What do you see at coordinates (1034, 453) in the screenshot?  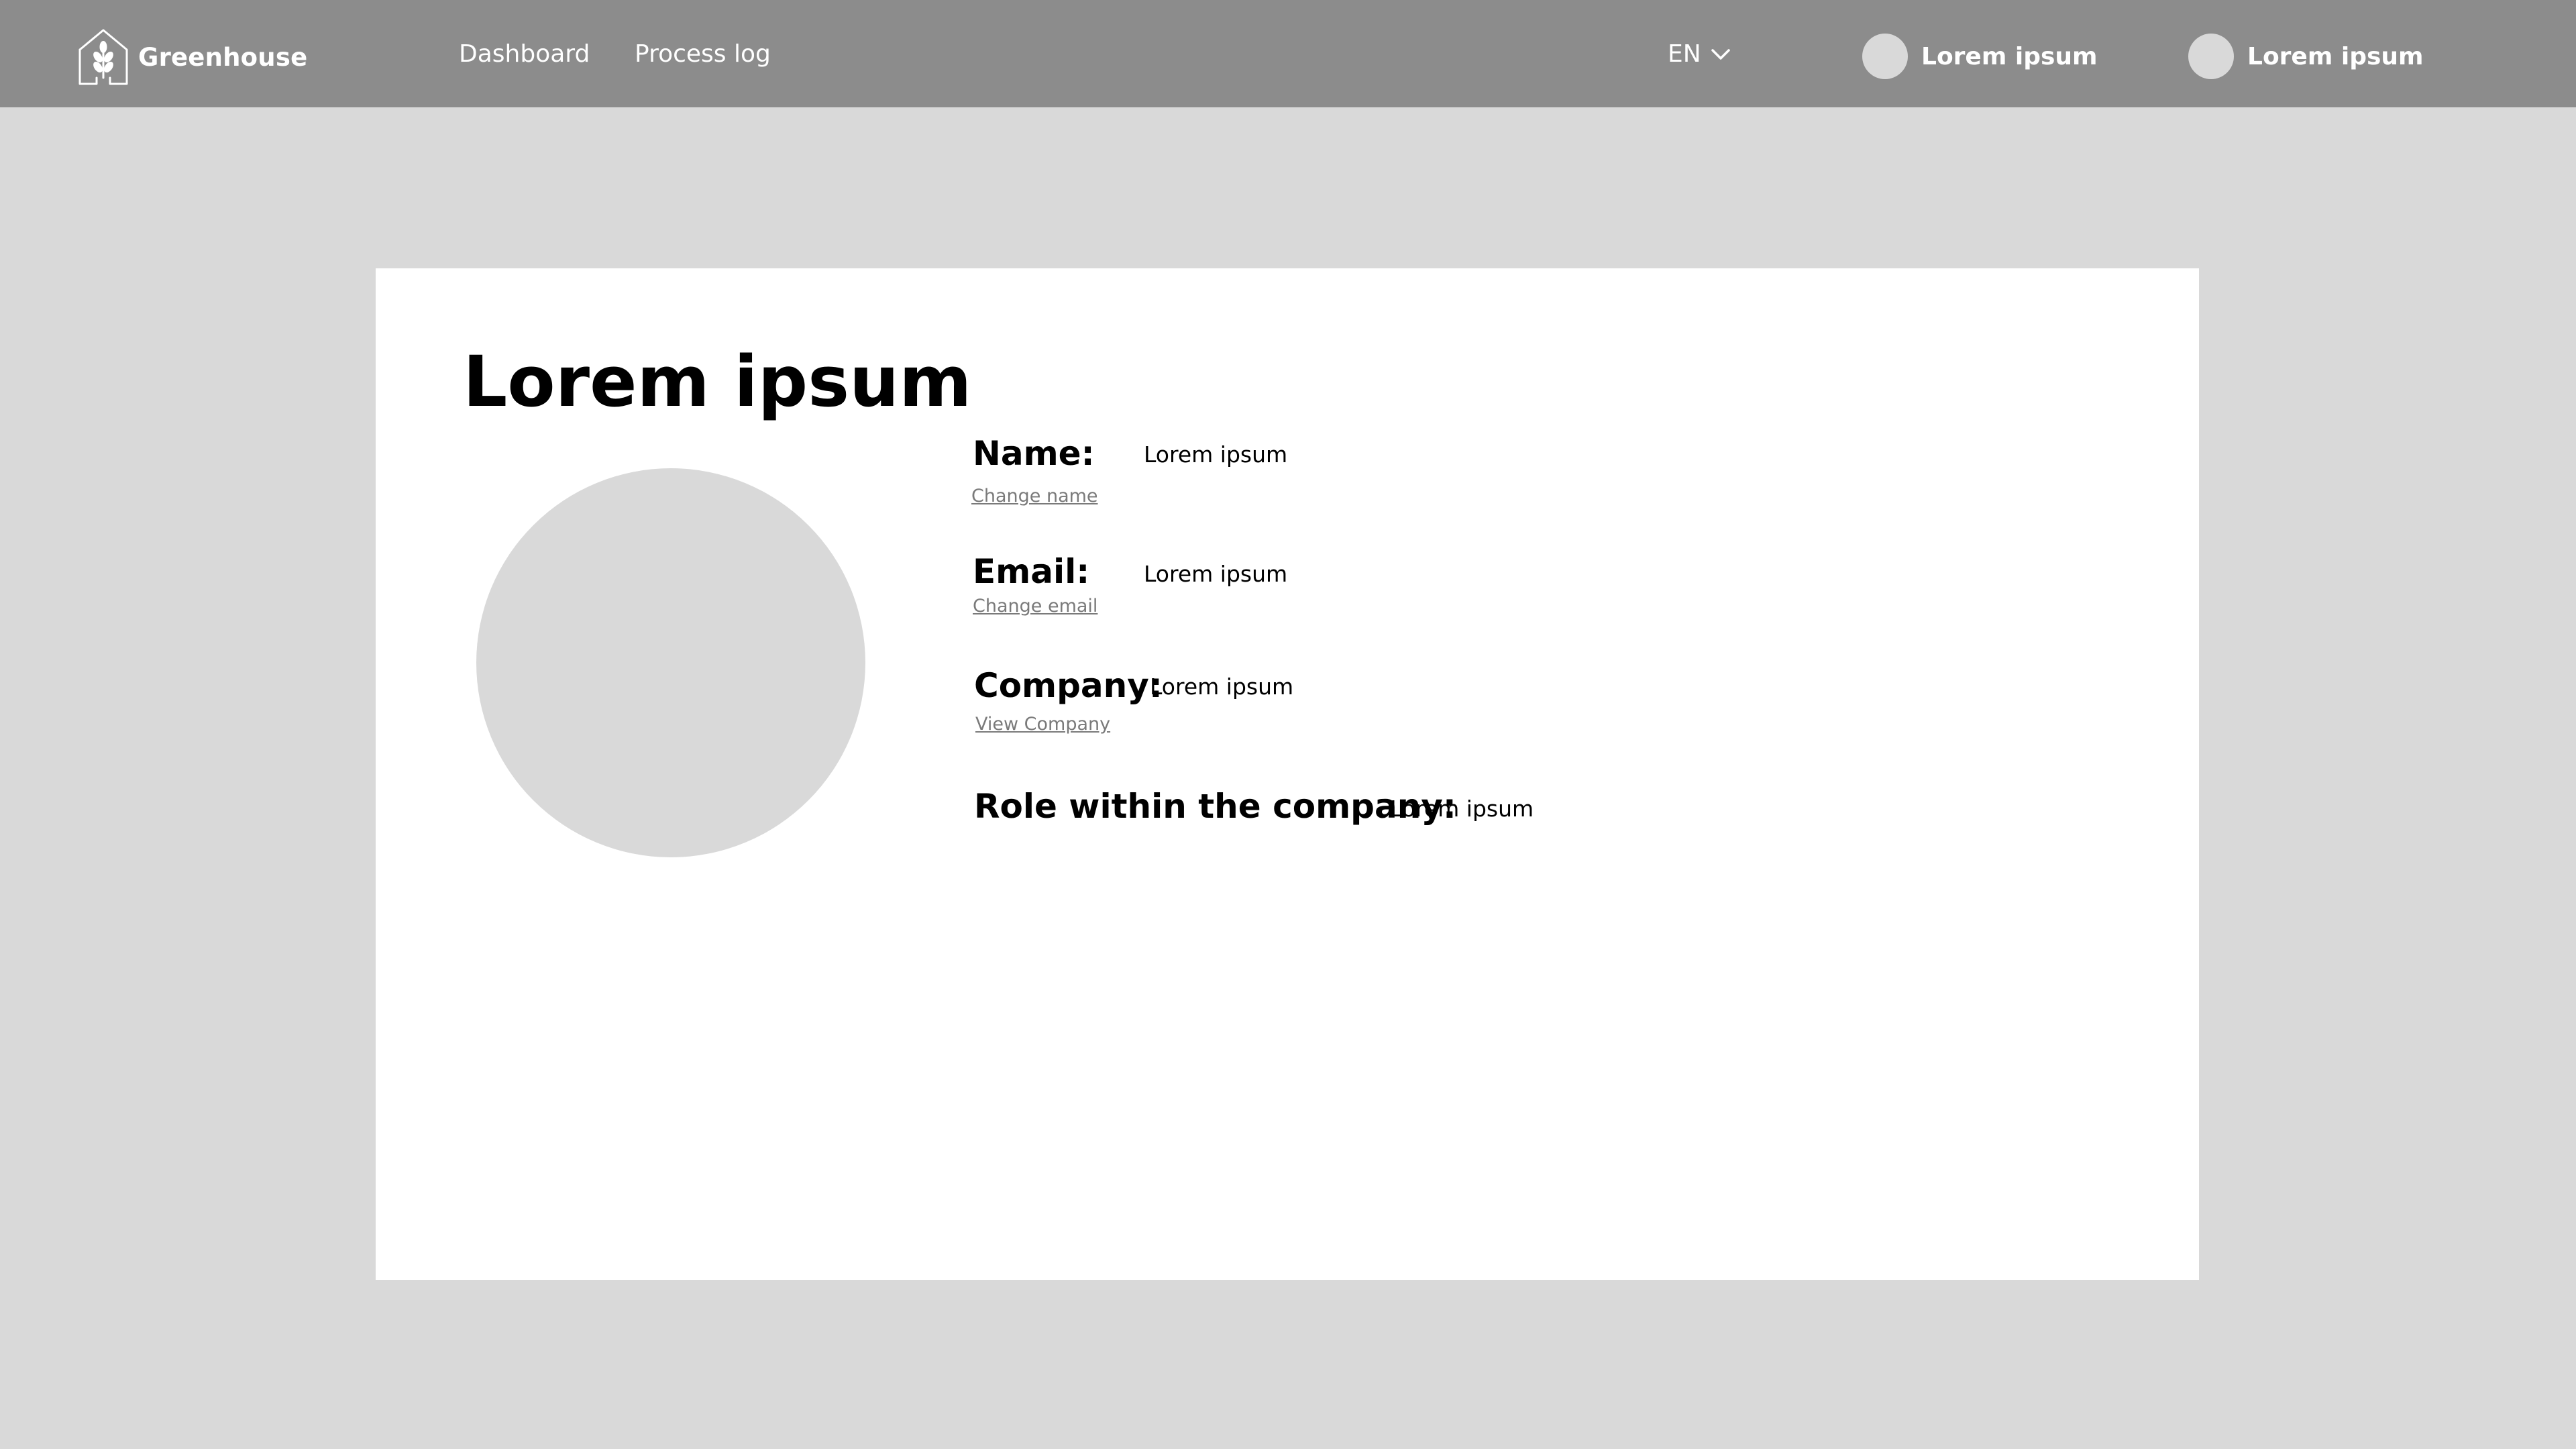 I see `name-label: Name:` at bounding box center [1034, 453].